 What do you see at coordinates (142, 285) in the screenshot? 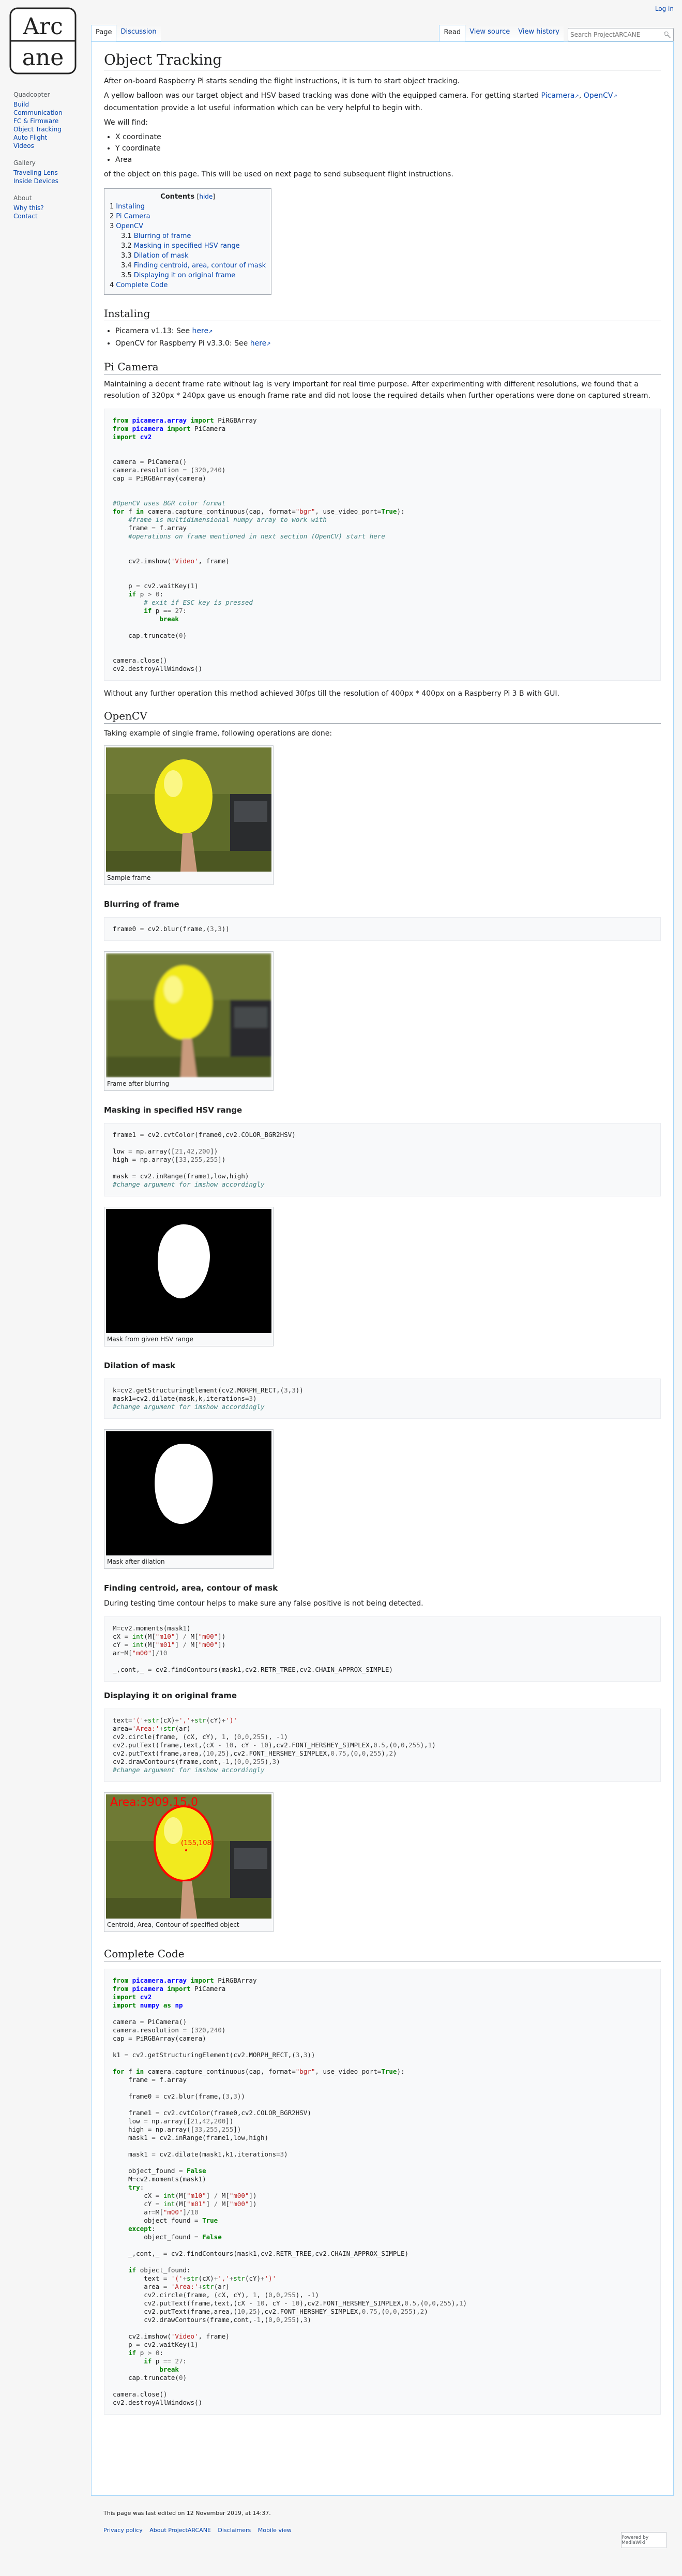
I see `toc-link: Complete Code` at bounding box center [142, 285].